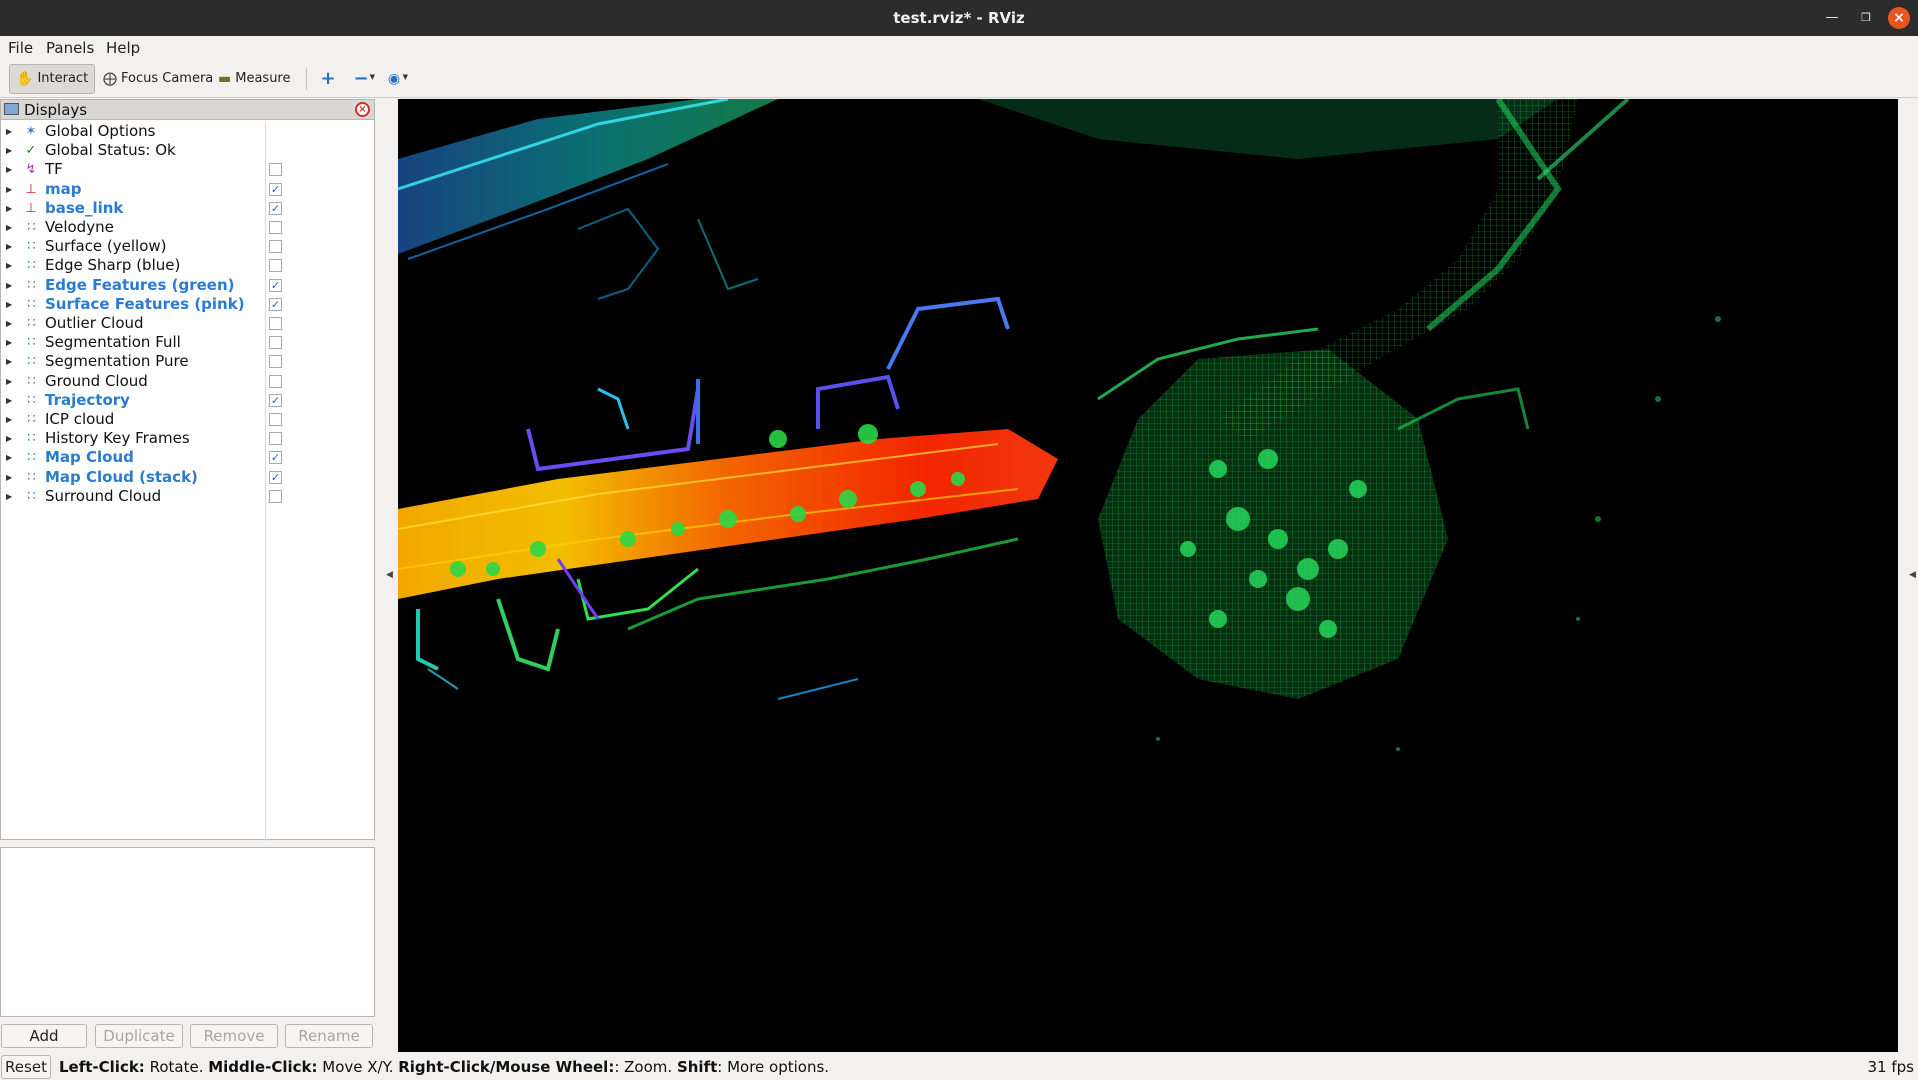 The height and width of the screenshot is (1080, 1918). I want to click on menu-help: Help, so click(123, 48).